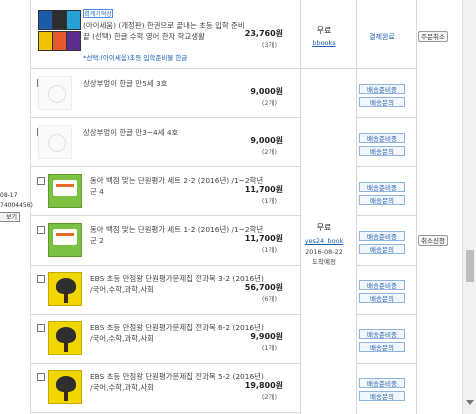 Image resolution: width=476 pixels, height=414 pixels. What do you see at coordinates (433, 240) in the screenshot?
I see `cancel-request-button: 취소신청` at bounding box center [433, 240].